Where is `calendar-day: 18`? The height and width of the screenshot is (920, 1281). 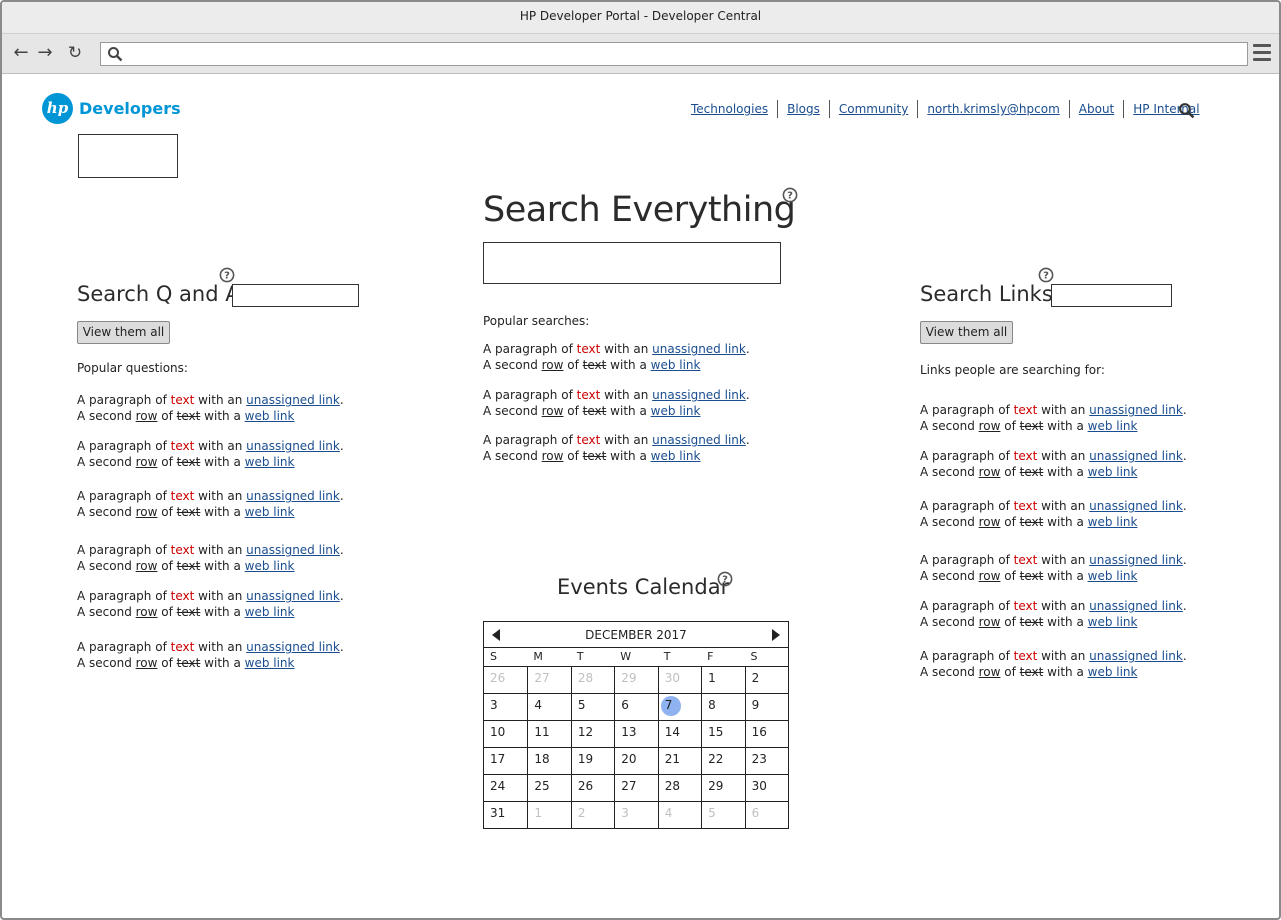
calendar-day: 18 is located at coordinates (549, 760).